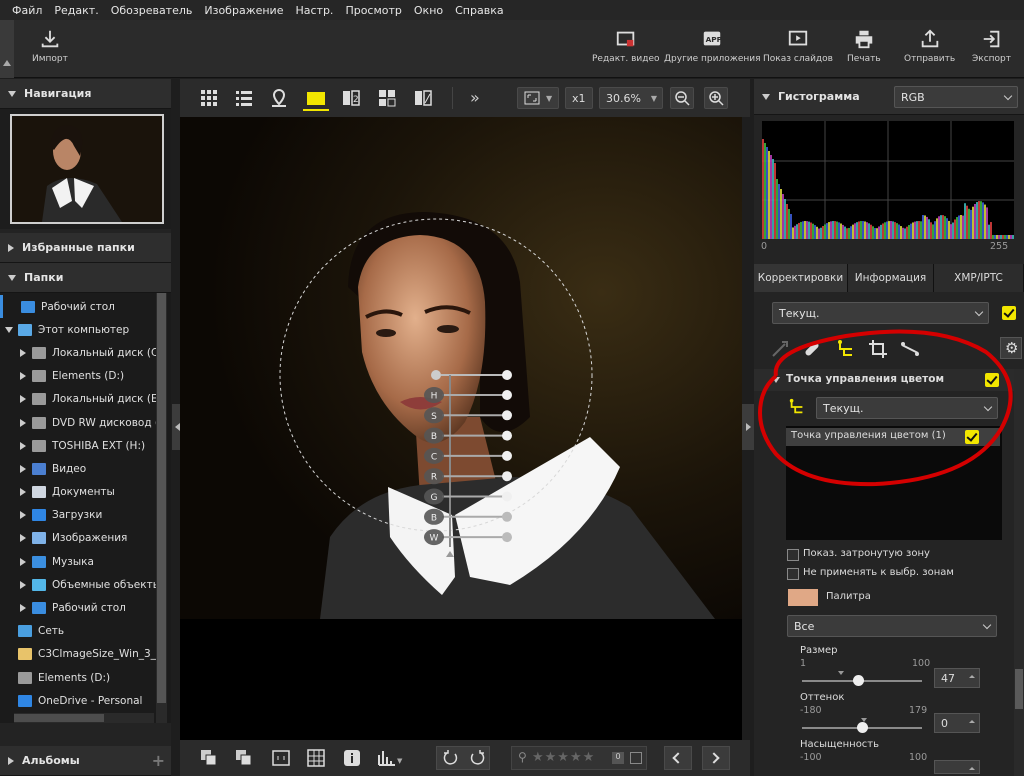 This screenshot has width=1024, height=776. I want to click on menu-item: Настр., so click(314, 10).